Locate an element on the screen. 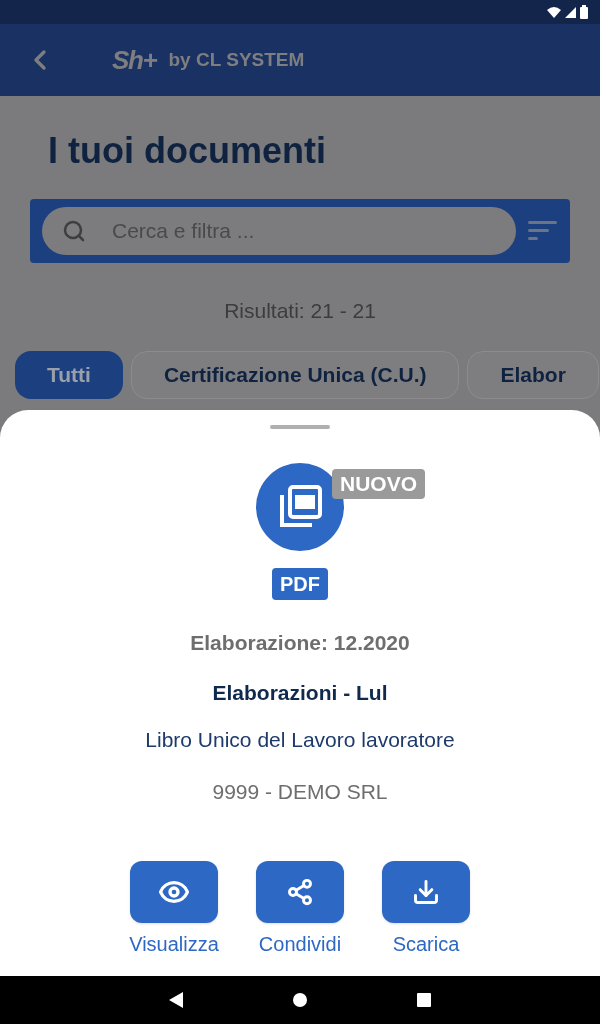  home-icon is located at coordinates (300, 1000).